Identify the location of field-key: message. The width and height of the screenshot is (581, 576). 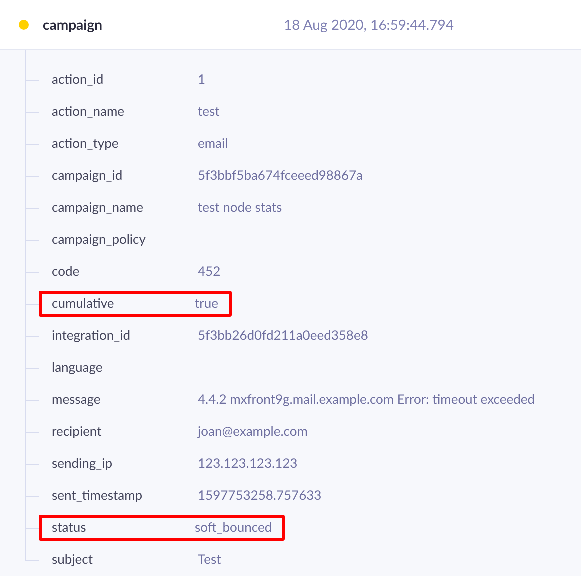
(125, 400).